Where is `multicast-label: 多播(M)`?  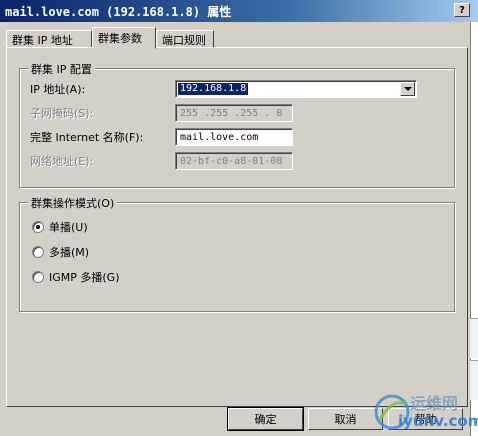
multicast-label: 多播(M) is located at coordinates (69, 252).